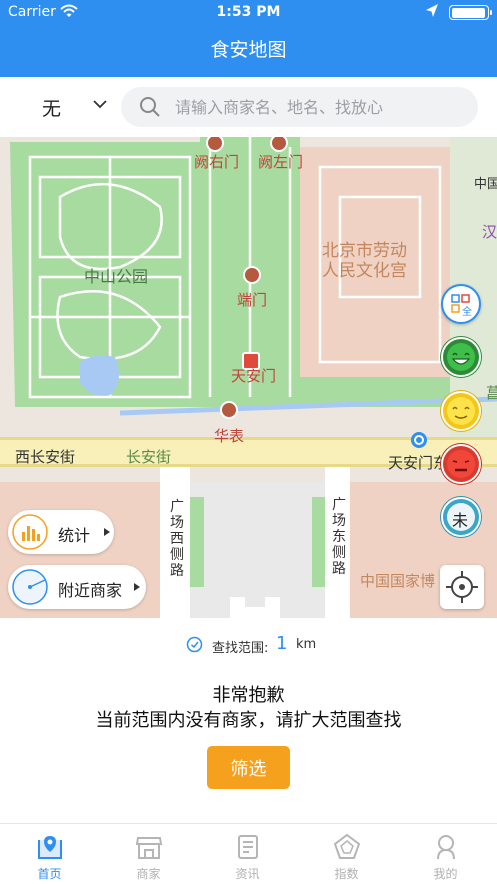 Image resolution: width=497 pixels, height=884 pixels. What do you see at coordinates (489, 232) in the screenshot?
I see `map-label-han: 汉` at bounding box center [489, 232].